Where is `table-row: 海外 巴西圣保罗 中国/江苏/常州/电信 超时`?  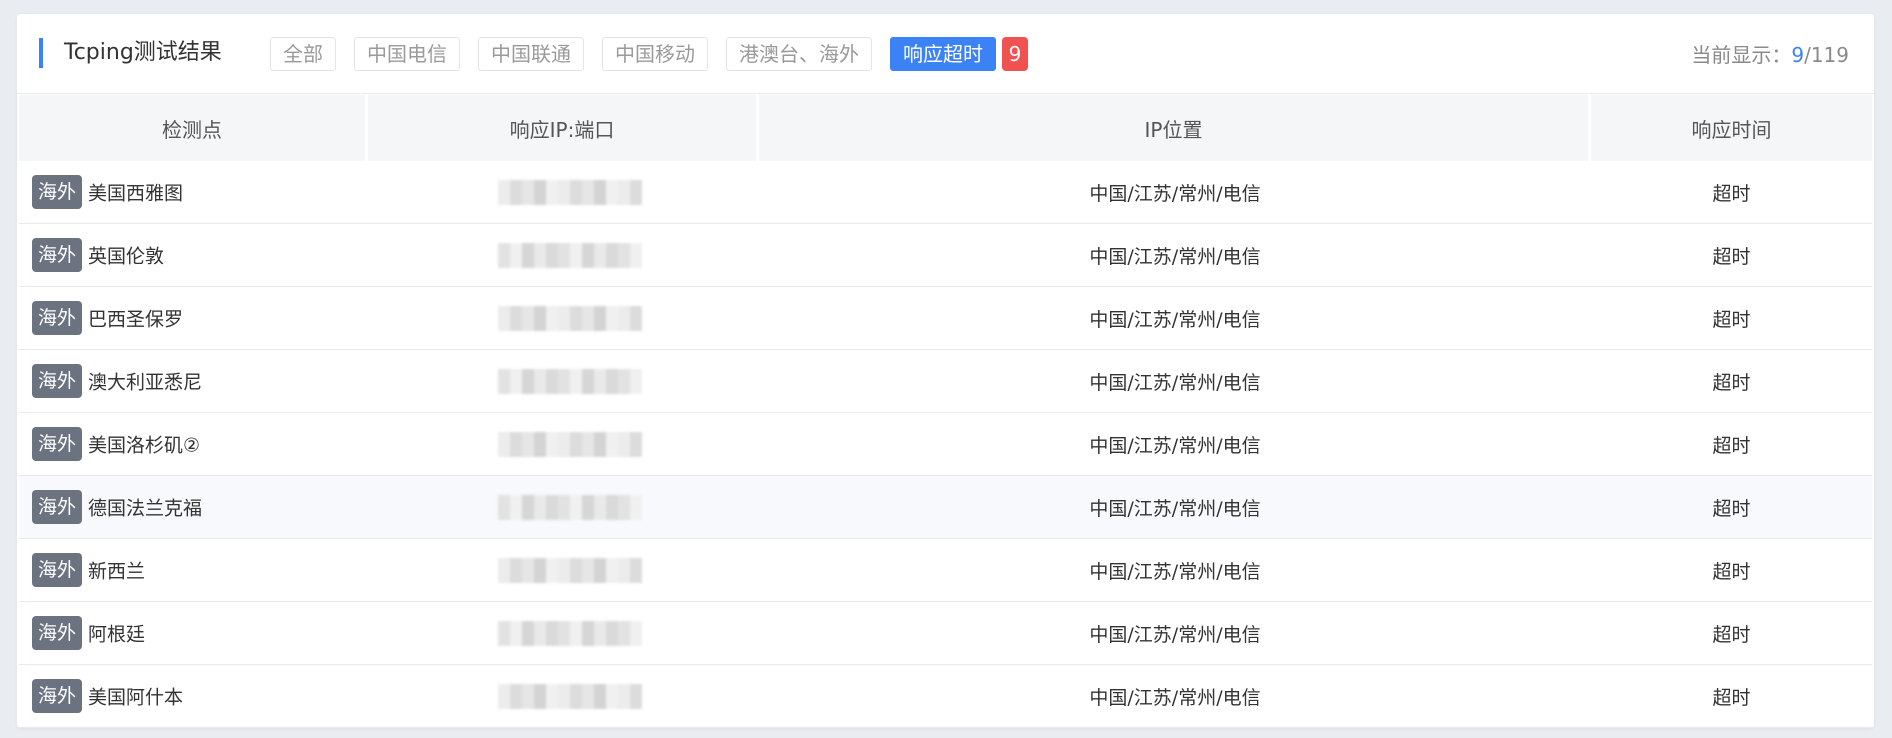
table-row: 海外 巴西圣保罗 中国/江苏/常州/电信 超时 is located at coordinates (945, 318).